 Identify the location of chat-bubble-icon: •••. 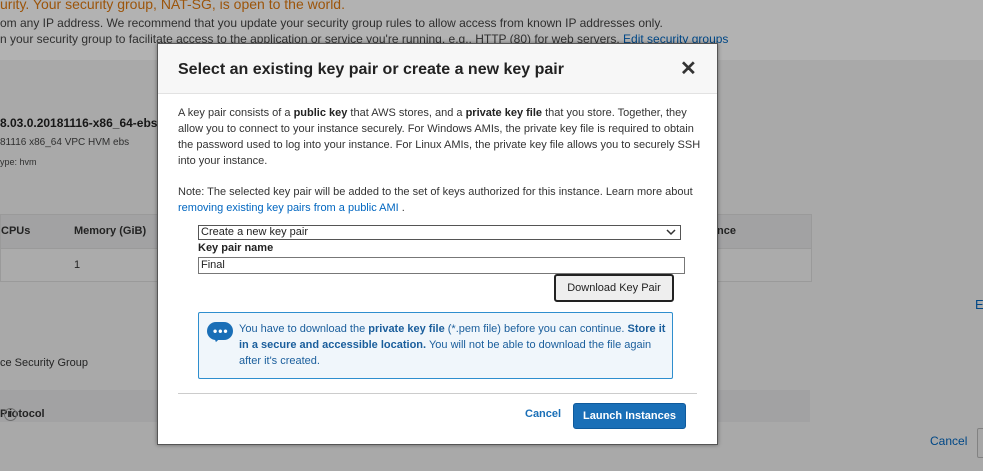
(220, 331).